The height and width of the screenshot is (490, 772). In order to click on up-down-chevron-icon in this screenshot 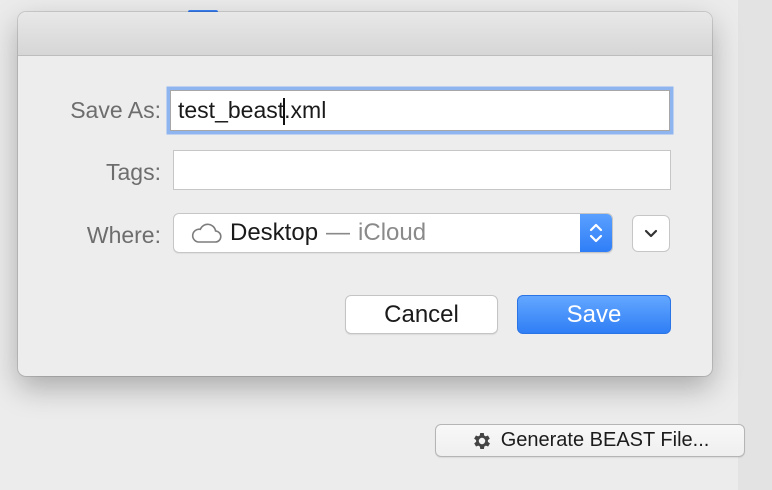, I will do `click(596, 233)`.